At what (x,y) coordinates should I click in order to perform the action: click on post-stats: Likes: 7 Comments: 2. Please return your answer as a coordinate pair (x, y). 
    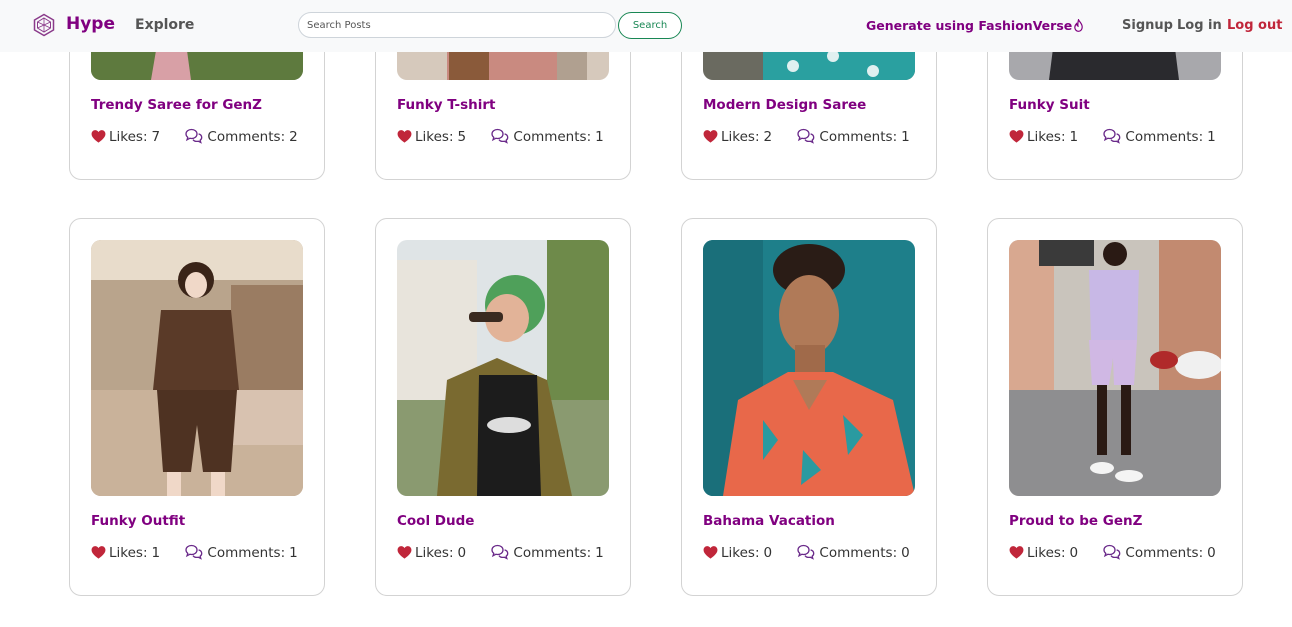
    Looking at the image, I should click on (194, 136).